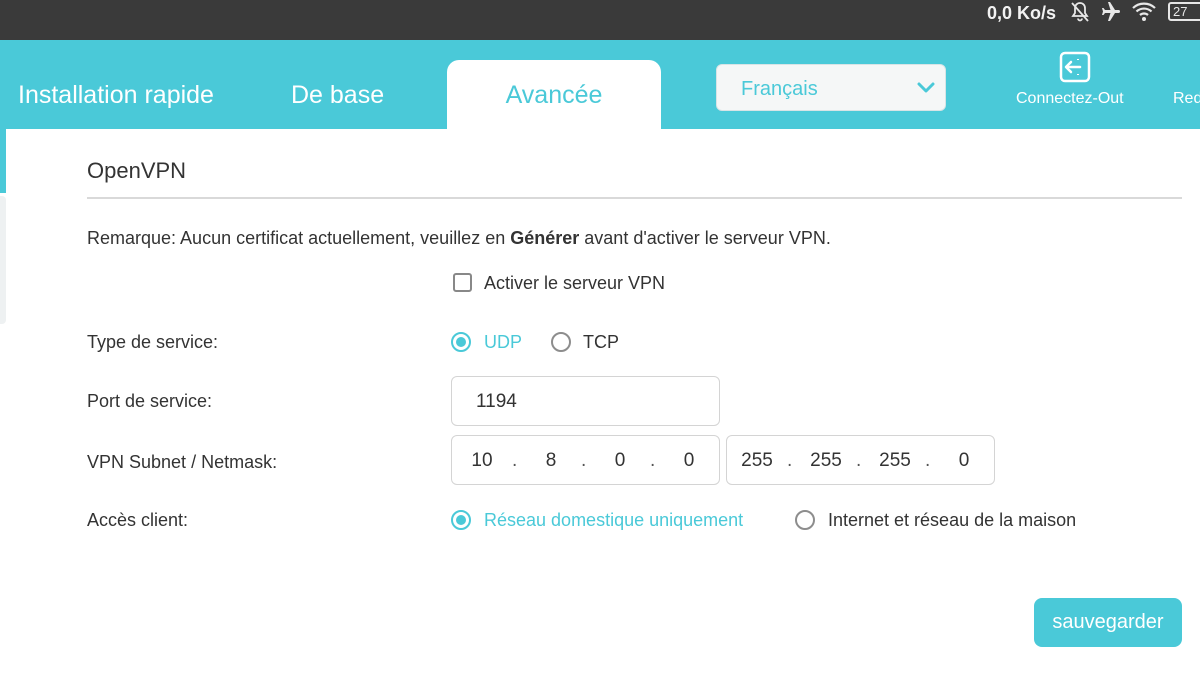 This screenshot has height=675, width=1200. I want to click on internet-home-label: Internet et réseau de la maison, so click(952, 520).